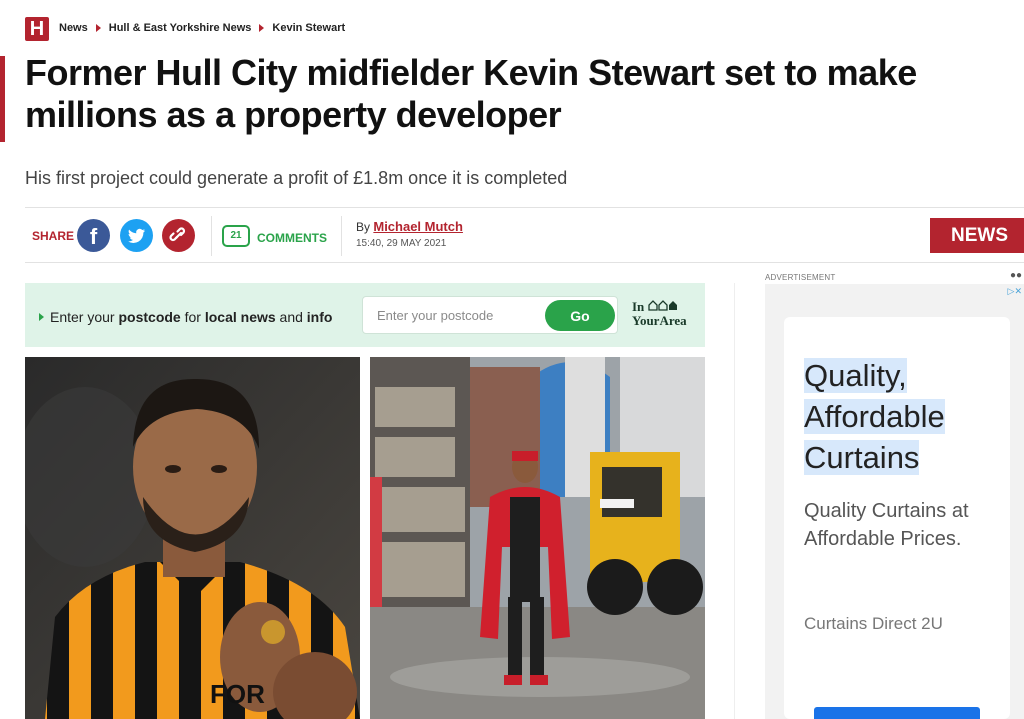  I want to click on share-label: SHARE, so click(53, 236).